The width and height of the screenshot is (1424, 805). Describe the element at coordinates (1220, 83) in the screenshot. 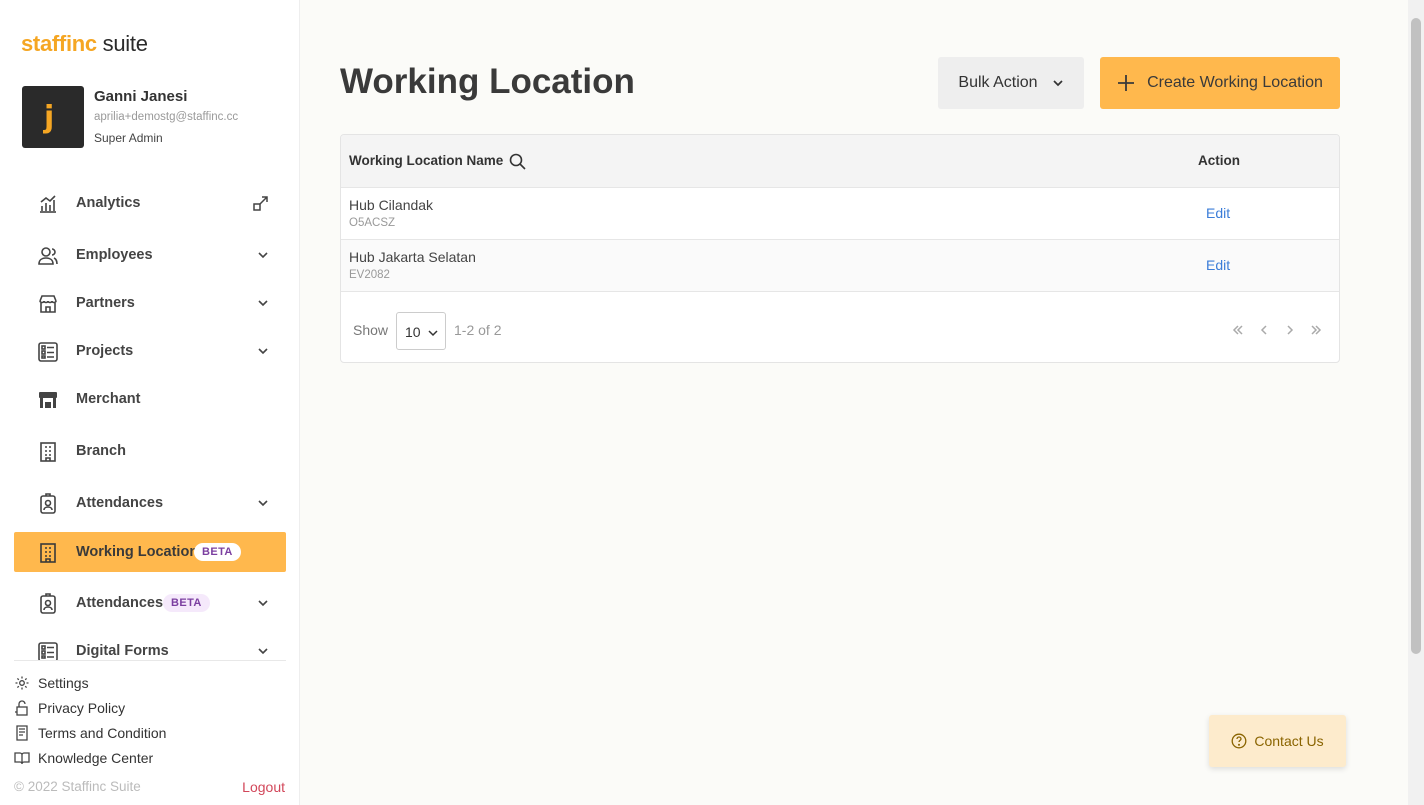

I see `create-working-location-button: Create Working Location` at that location.